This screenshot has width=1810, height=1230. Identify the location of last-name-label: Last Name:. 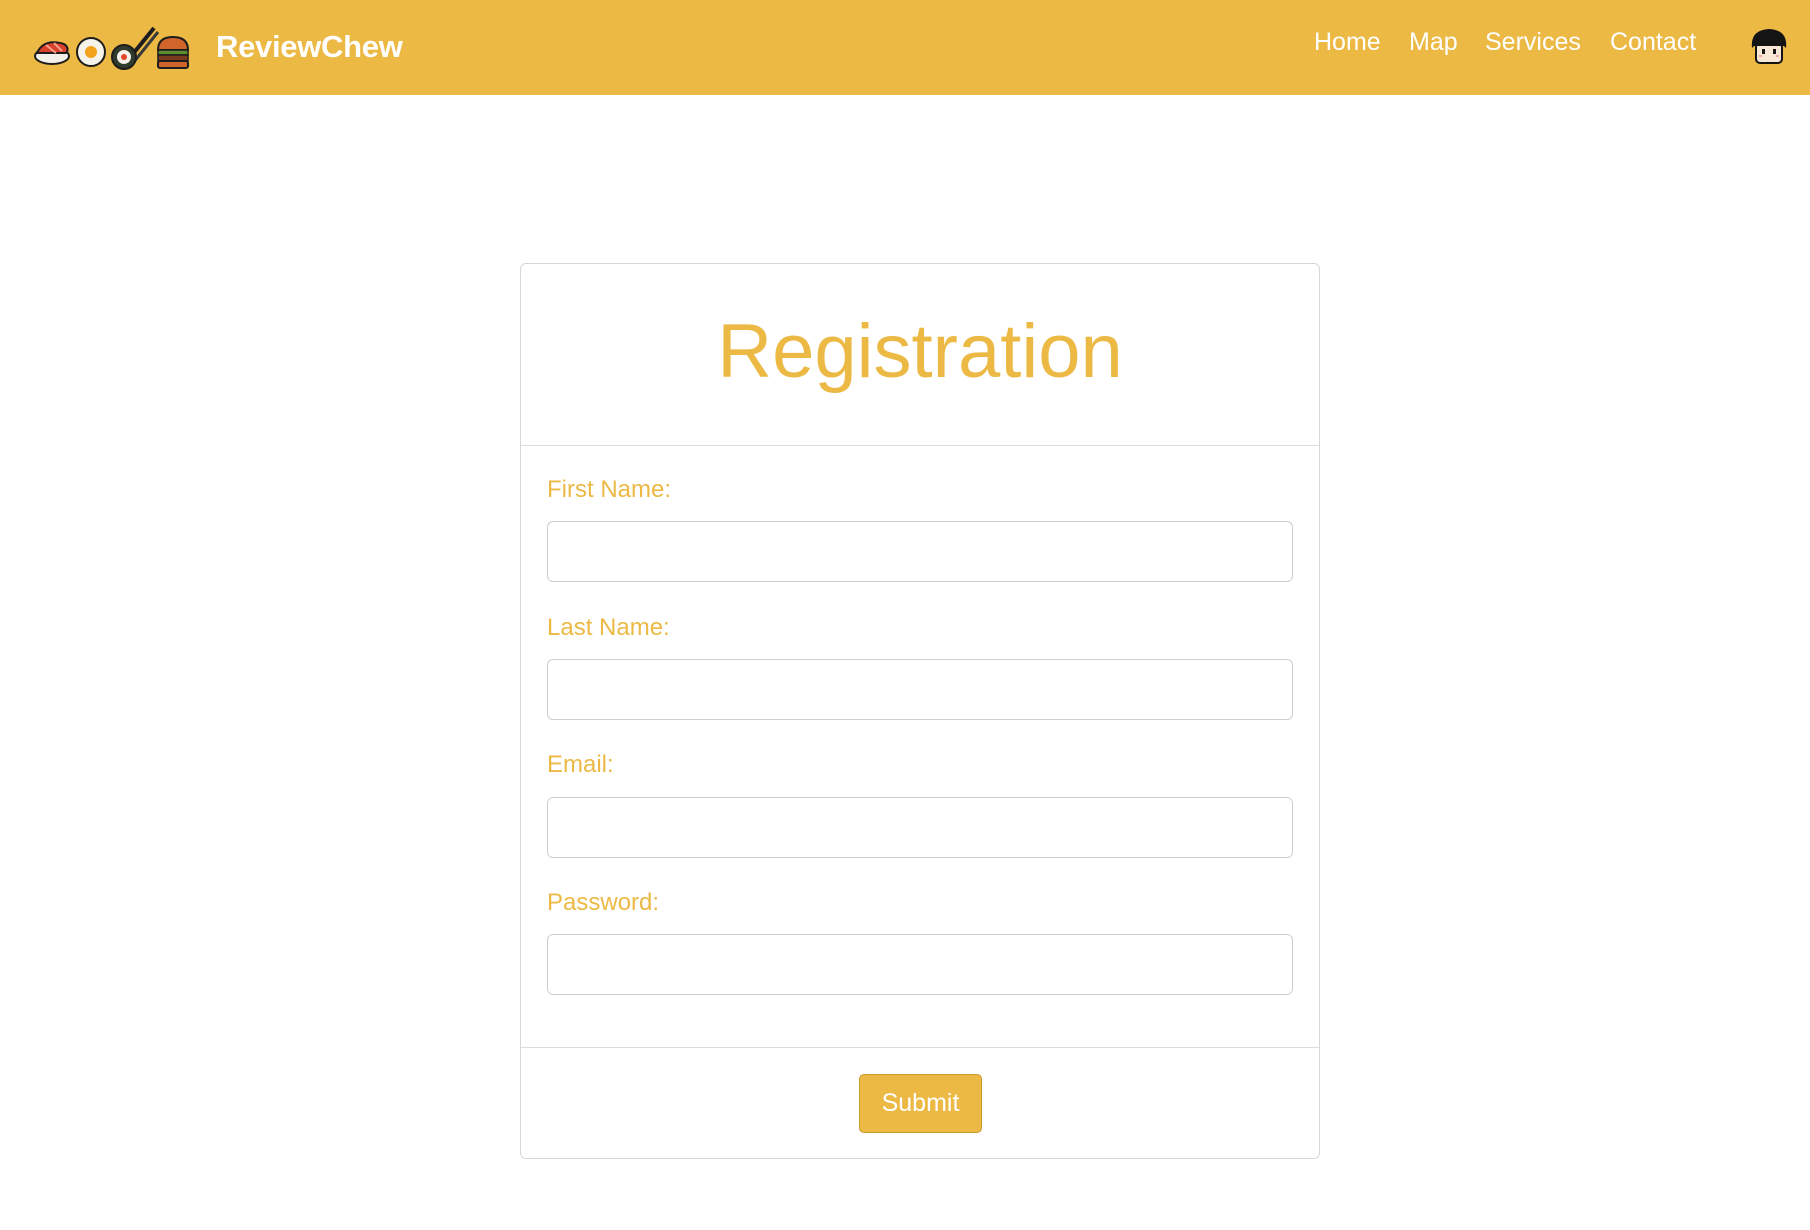
(608, 627).